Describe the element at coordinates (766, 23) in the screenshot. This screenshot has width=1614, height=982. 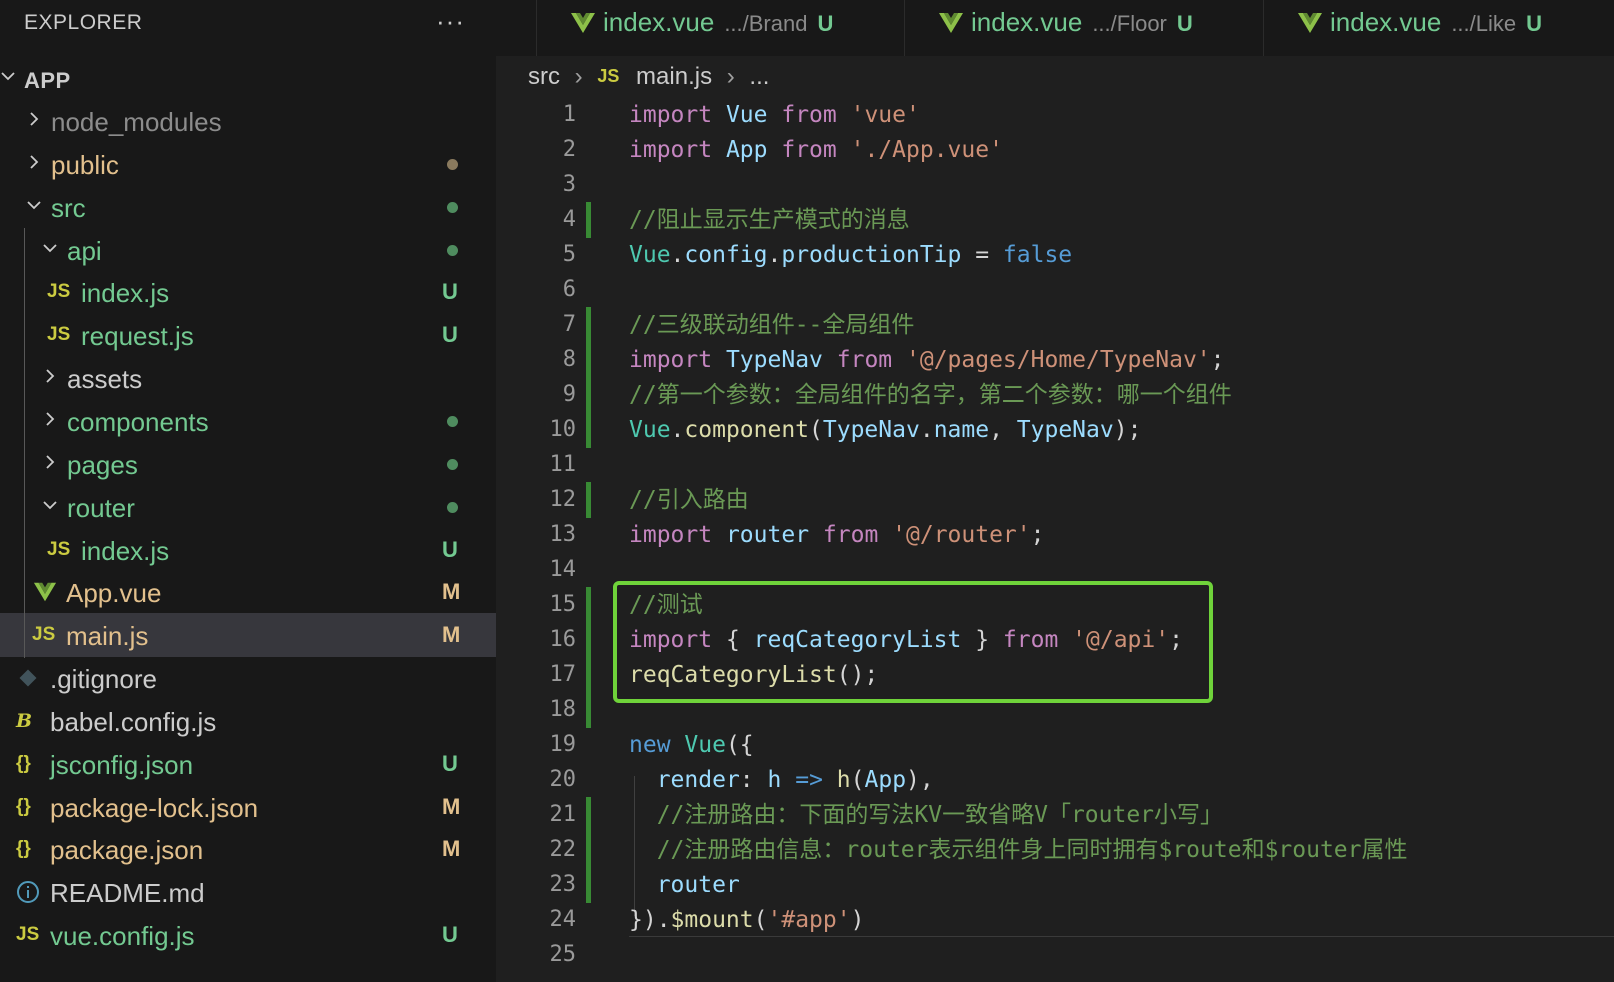
I see `tab-path: .../Brand` at that location.